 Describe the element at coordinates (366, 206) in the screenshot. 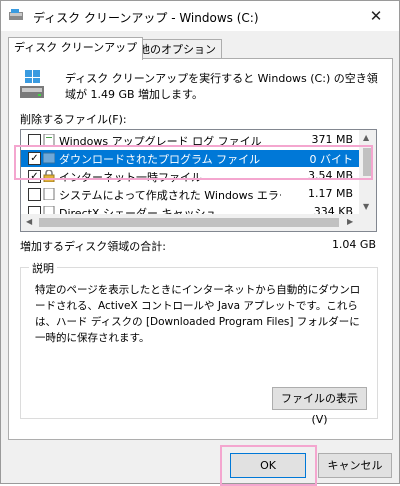

I see `scroll-down-icon: ▼` at that location.